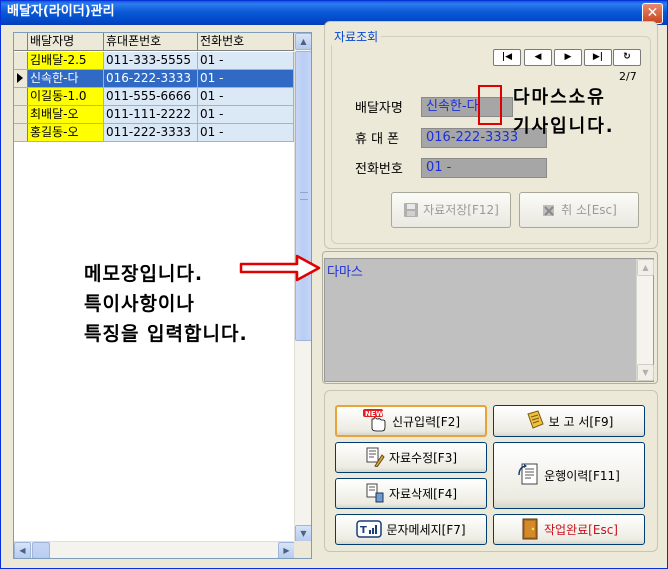 This screenshot has width=668, height=569. I want to click on annotation-memo-line3: 특징을 입력합니다., so click(166, 334).